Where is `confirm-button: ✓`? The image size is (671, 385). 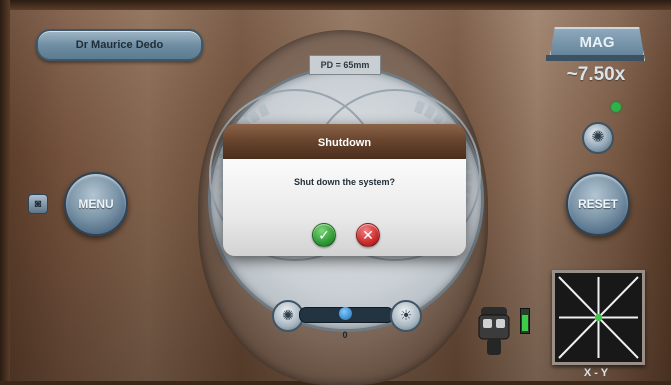 confirm-button: ✓ is located at coordinates (324, 235).